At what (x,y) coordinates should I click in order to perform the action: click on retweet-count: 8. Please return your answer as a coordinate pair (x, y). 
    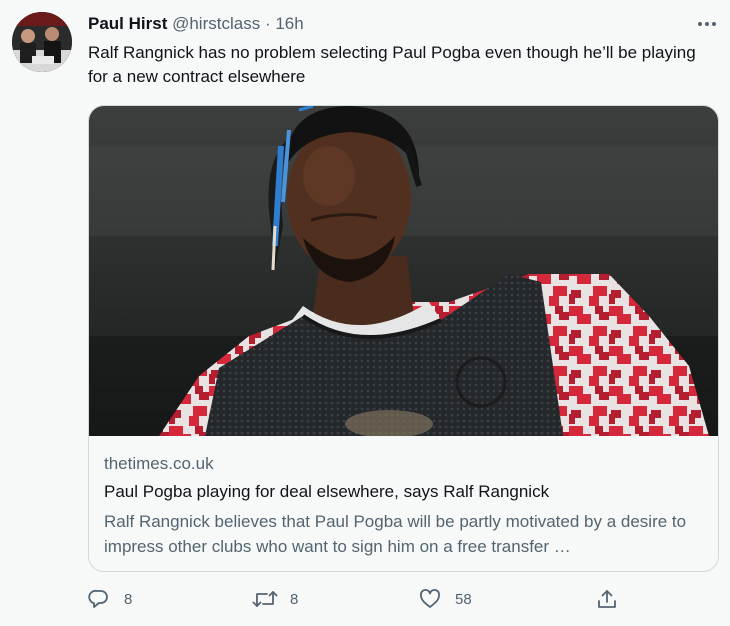
    Looking at the image, I should click on (294, 599).